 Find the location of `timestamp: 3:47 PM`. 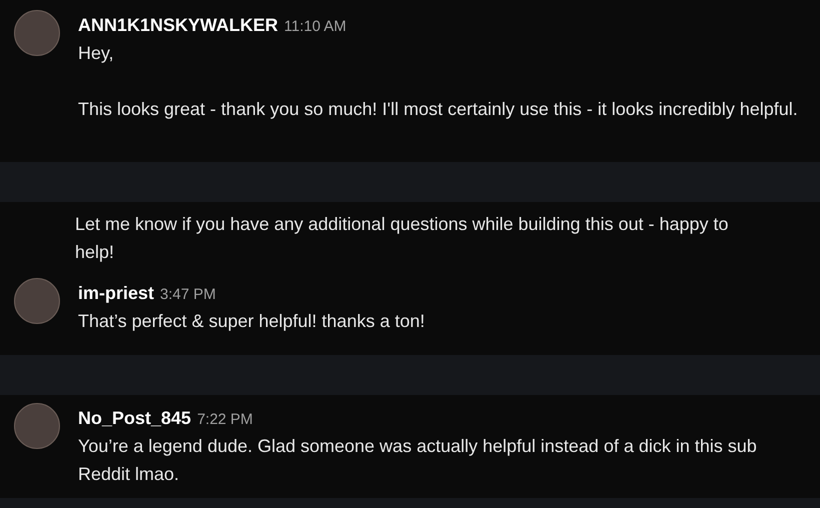

timestamp: 3:47 PM is located at coordinates (188, 295).